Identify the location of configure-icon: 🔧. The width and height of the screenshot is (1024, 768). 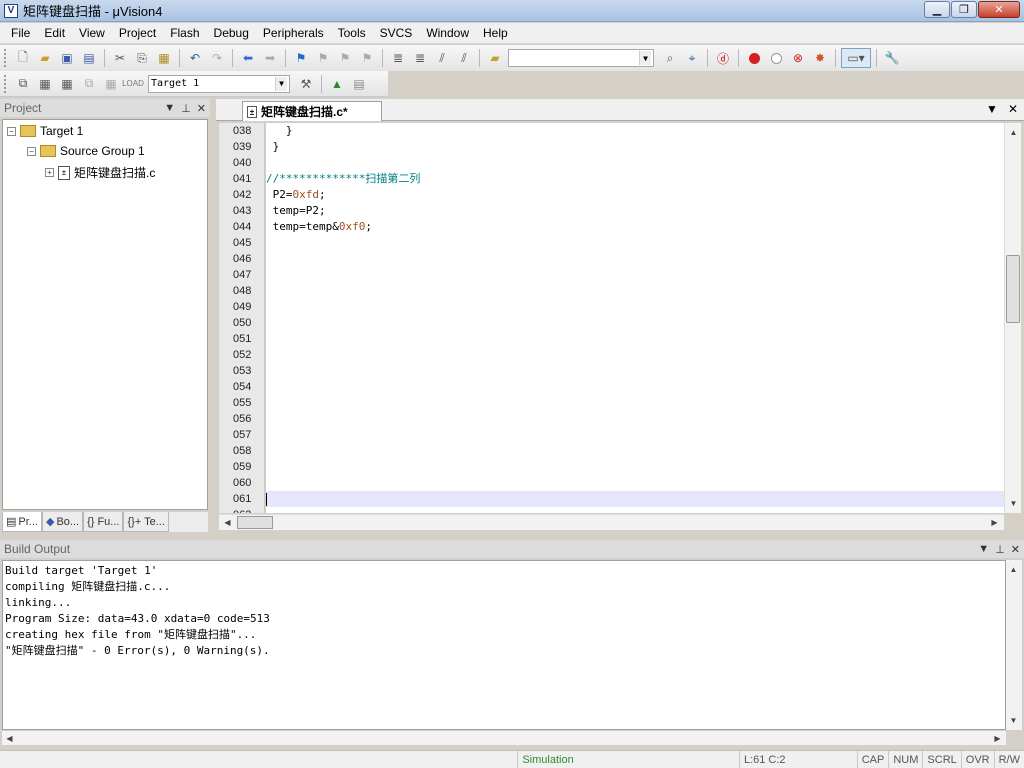
(892, 58).